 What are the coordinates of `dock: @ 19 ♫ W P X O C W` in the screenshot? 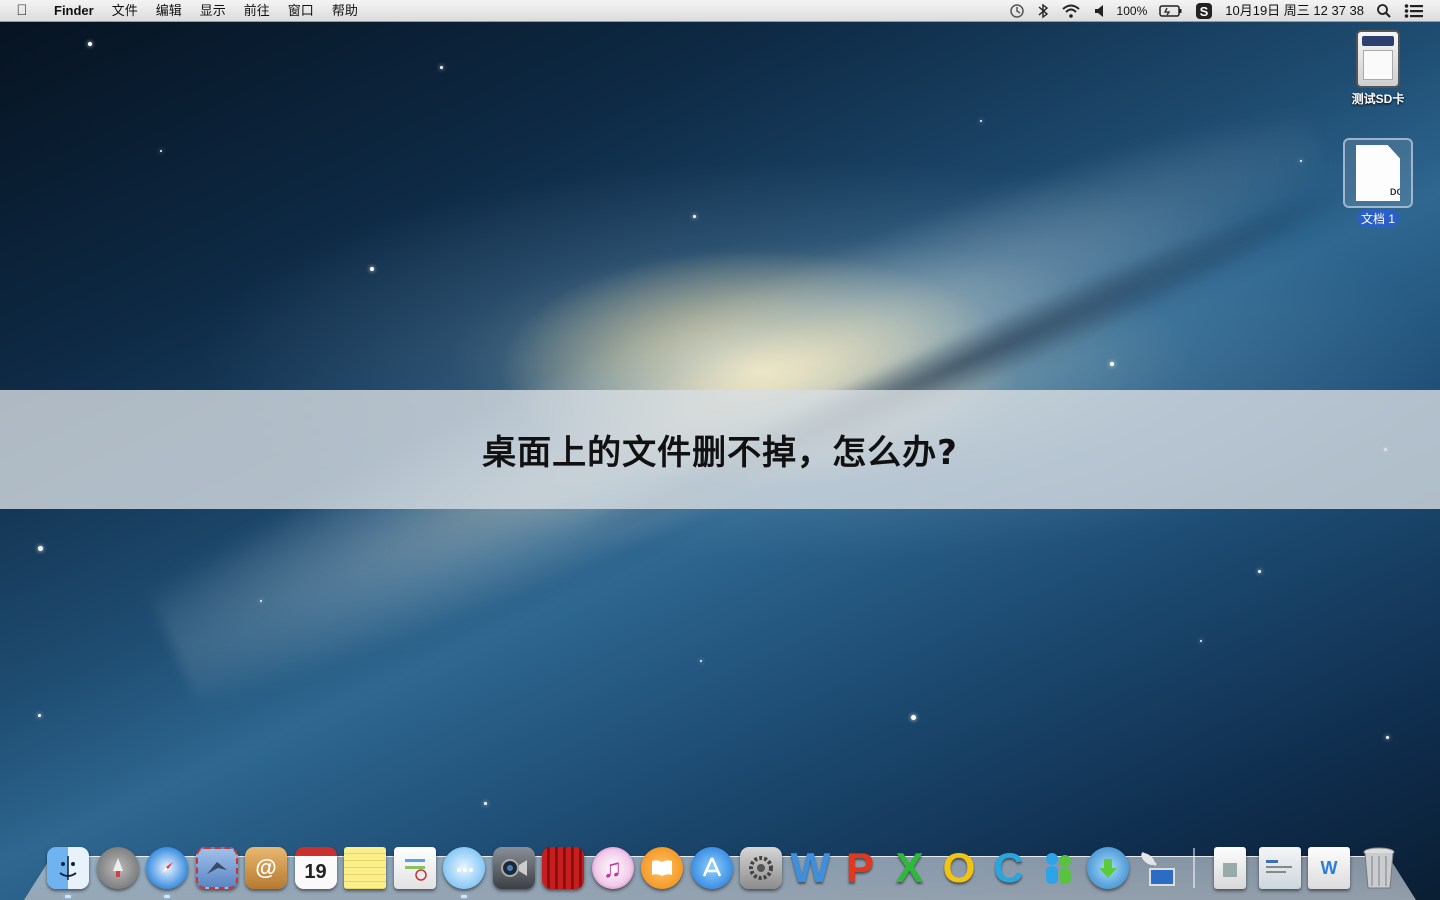 It's located at (723, 868).